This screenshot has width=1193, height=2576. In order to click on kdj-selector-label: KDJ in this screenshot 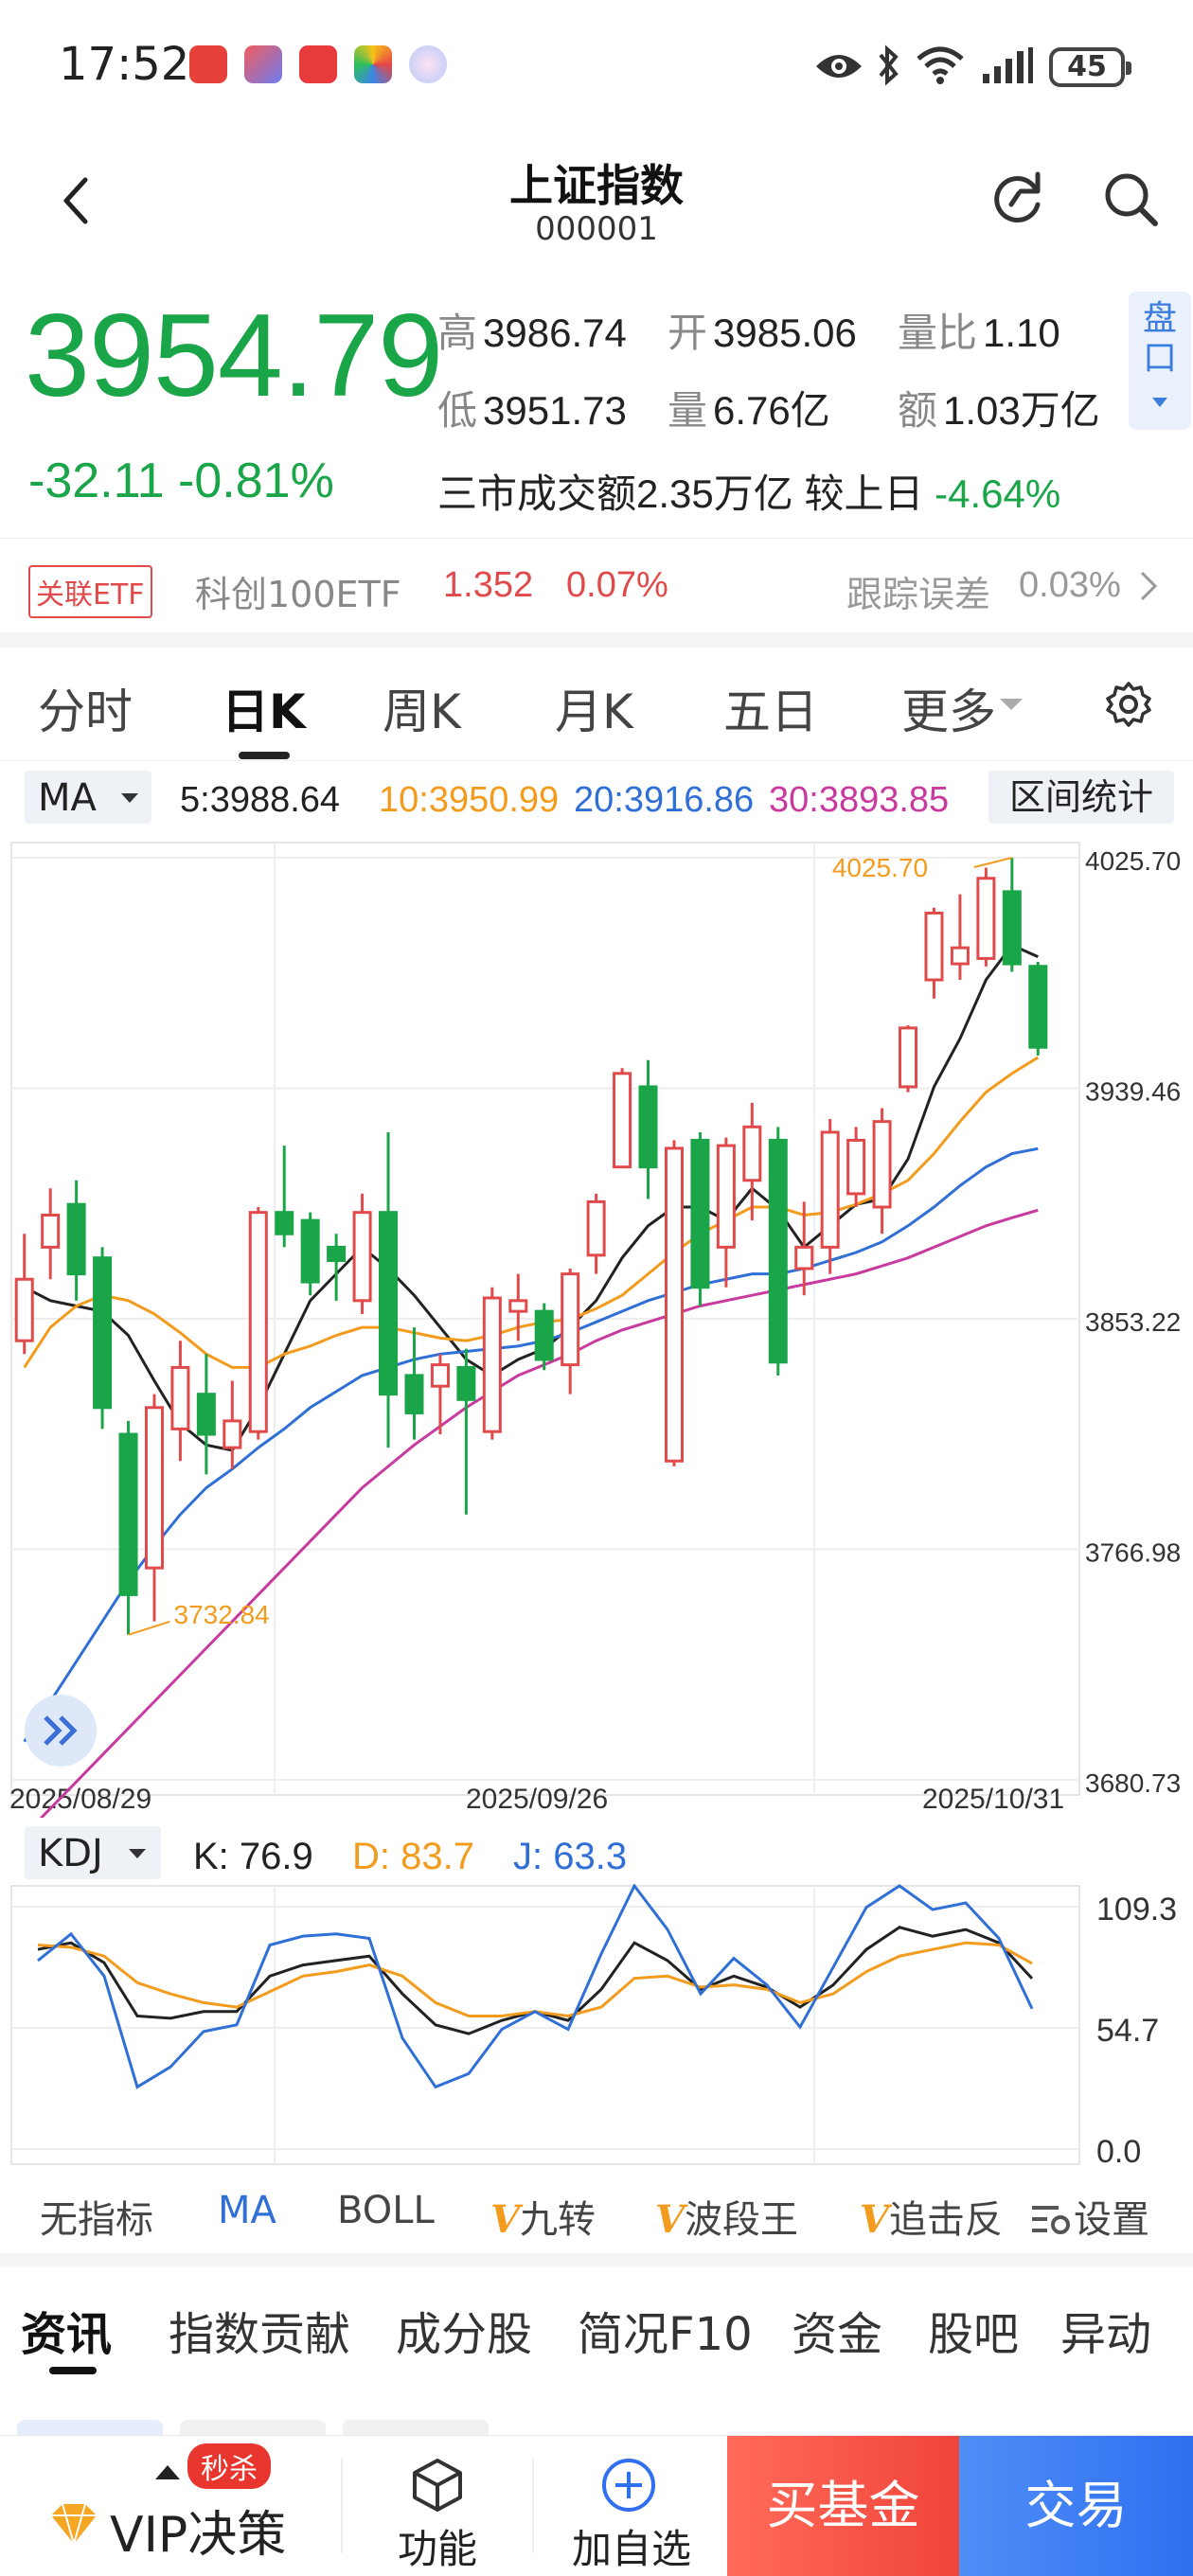, I will do `click(70, 1853)`.